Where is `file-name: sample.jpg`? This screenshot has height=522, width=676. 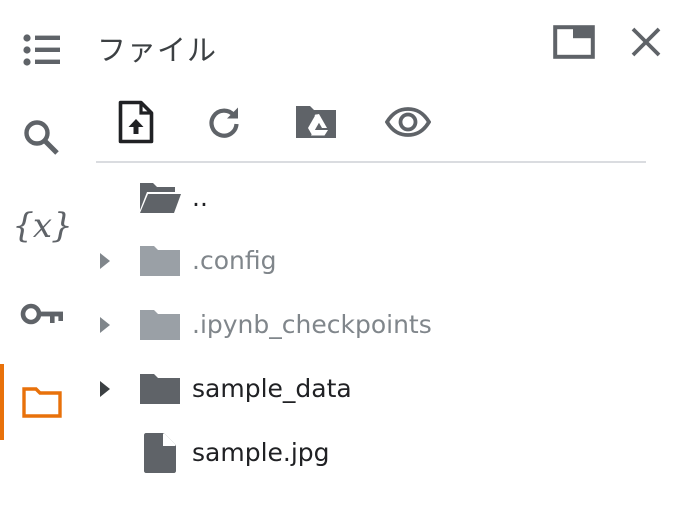 file-name: sample.jpg is located at coordinates (261, 452).